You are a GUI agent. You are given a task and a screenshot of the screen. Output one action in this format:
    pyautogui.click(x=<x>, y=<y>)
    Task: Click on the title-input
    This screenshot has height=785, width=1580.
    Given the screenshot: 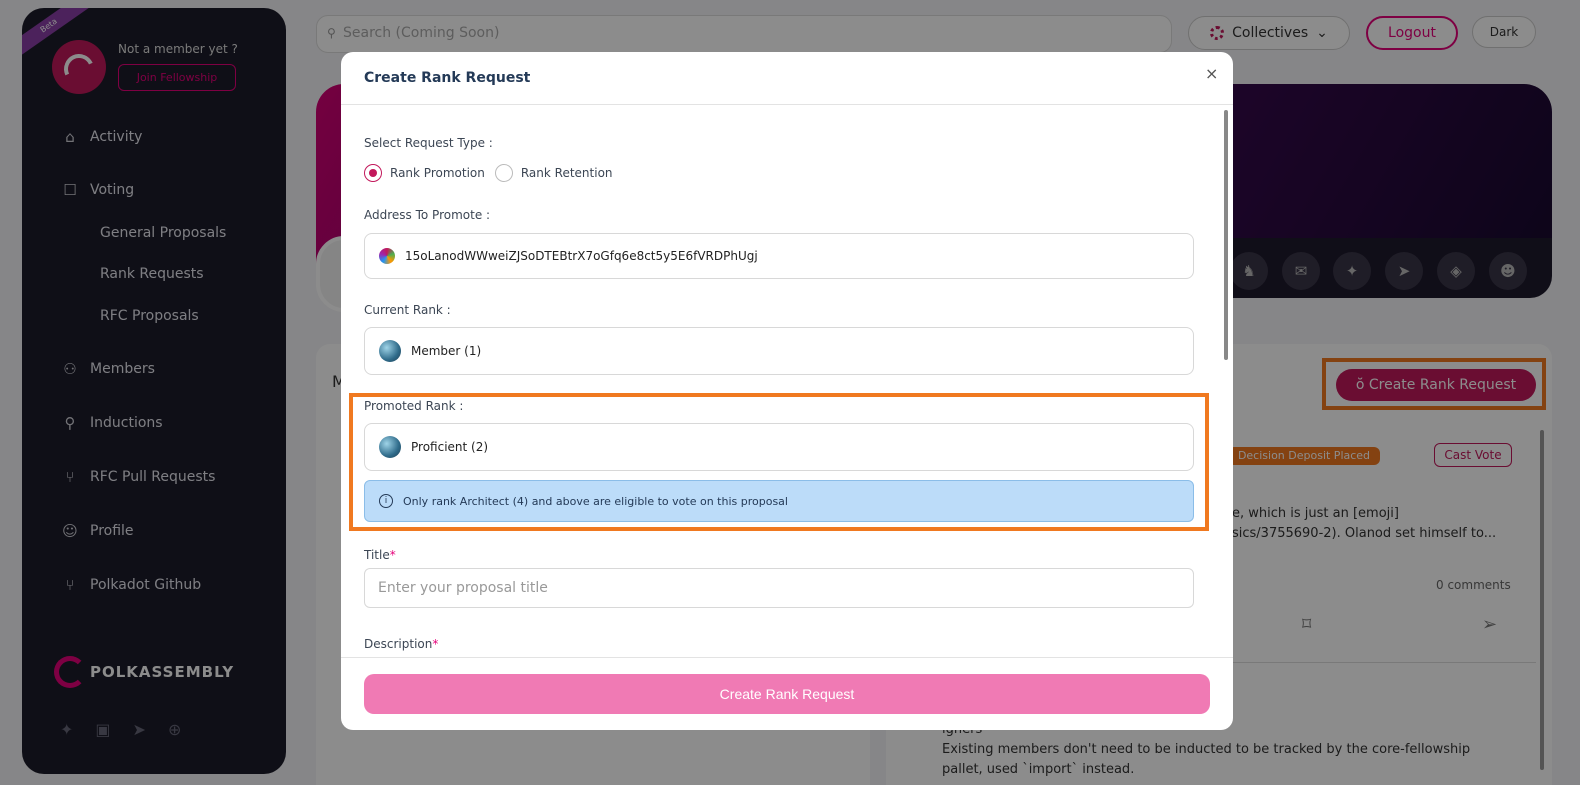 What is the action you would take?
    pyautogui.click(x=779, y=588)
    